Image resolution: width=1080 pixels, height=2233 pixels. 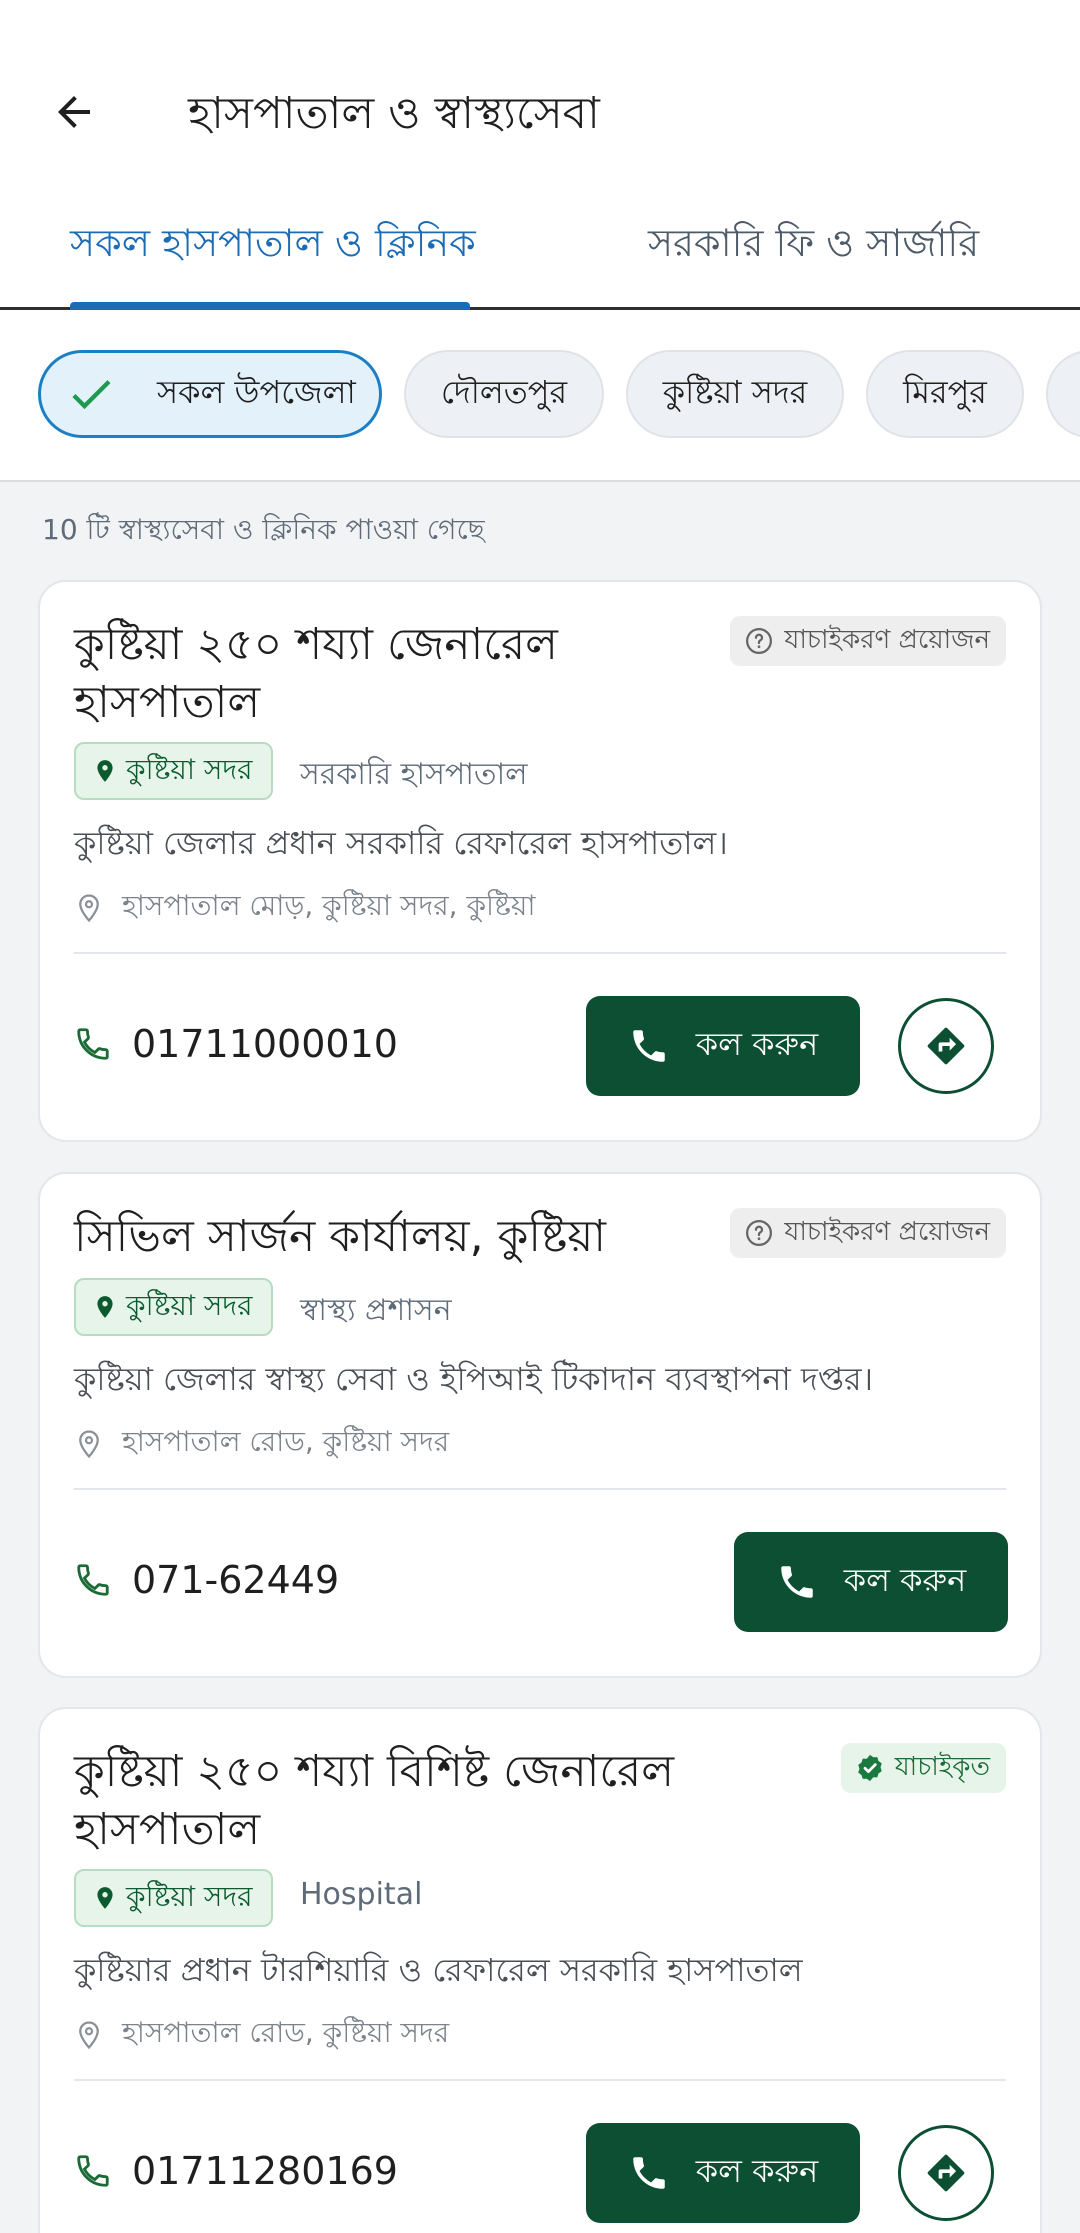 What do you see at coordinates (329, 905) in the screenshot?
I see `address-label: হাসপাতাল মোড়, কুষ্টিয়া সদর, কুষ্টিয়া` at bounding box center [329, 905].